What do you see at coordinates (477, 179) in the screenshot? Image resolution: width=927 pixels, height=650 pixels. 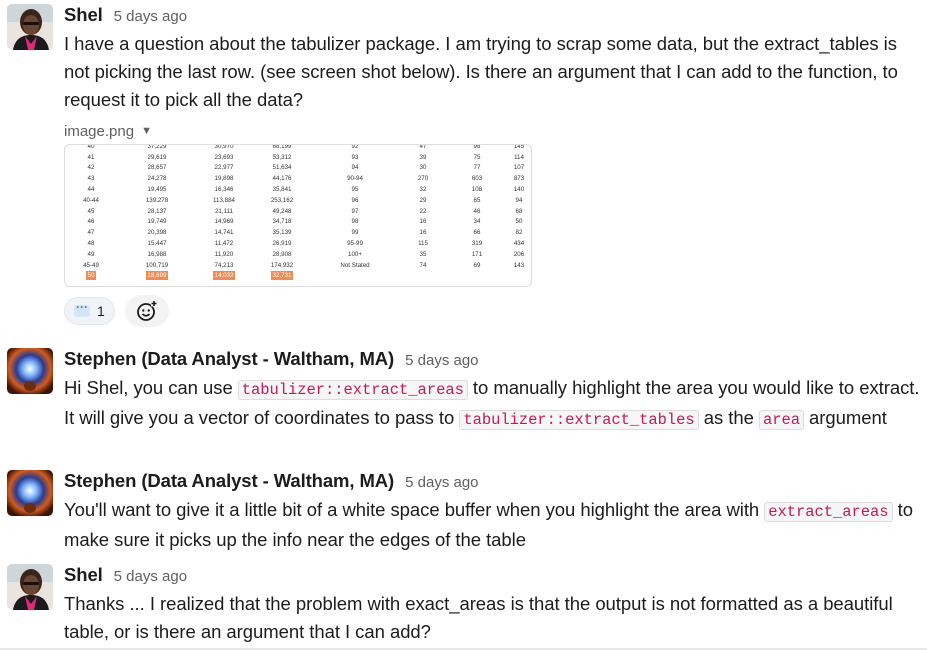 I see `image-table-cell: 603` at bounding box center [477, 179].